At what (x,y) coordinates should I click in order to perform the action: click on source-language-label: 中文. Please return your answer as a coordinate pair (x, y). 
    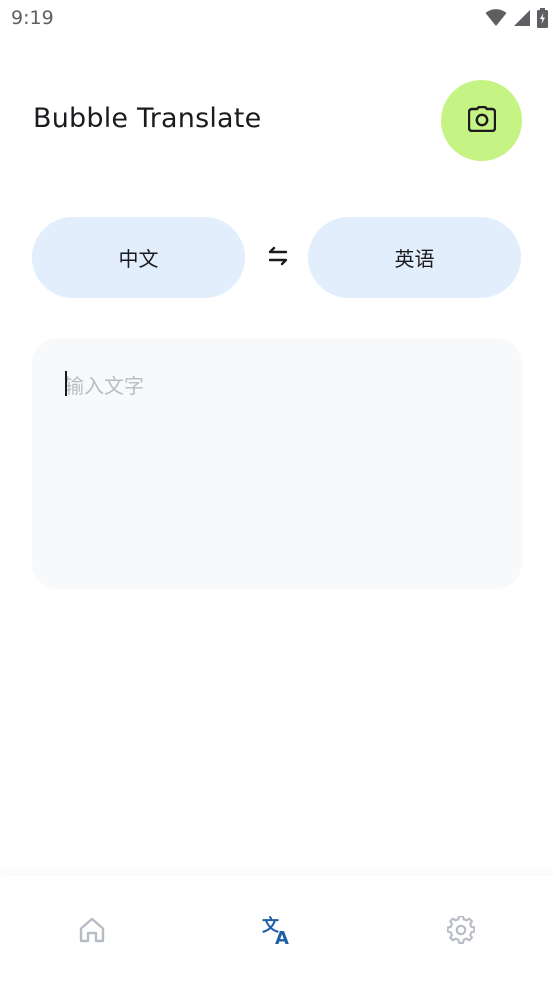
    Looking at the image, I should click on (138, 259).